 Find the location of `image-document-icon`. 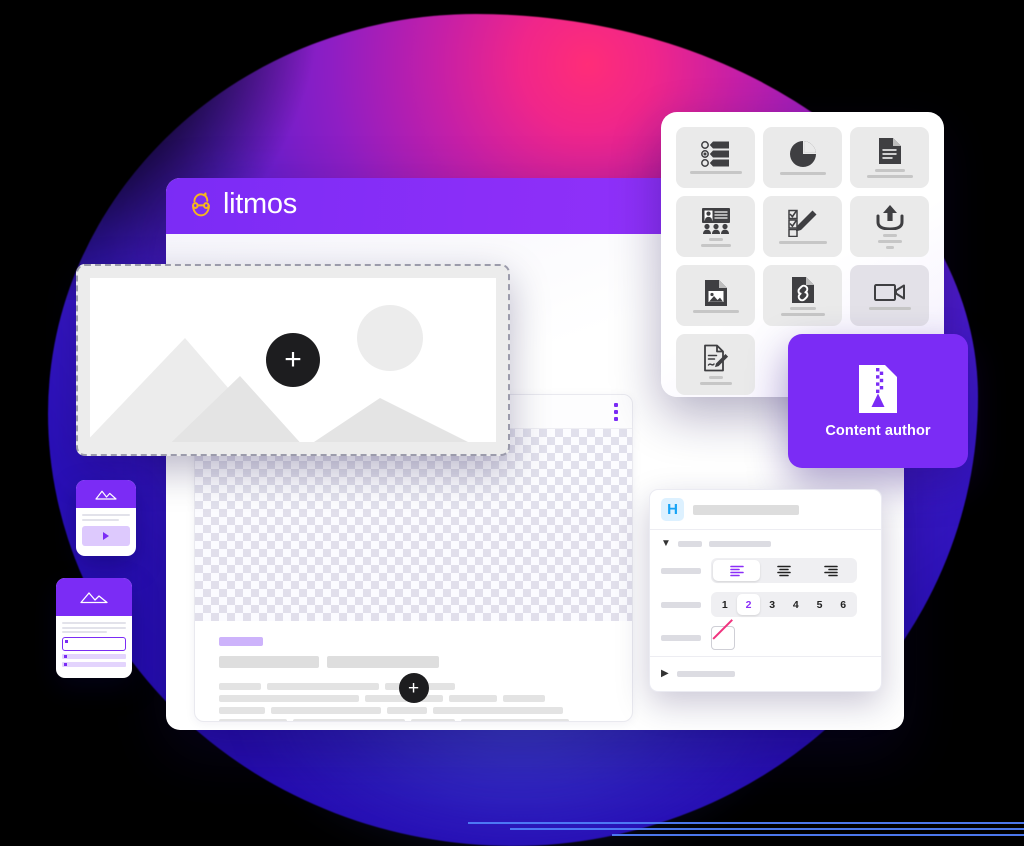

image-document-icon is located at coordinates (715, 292).